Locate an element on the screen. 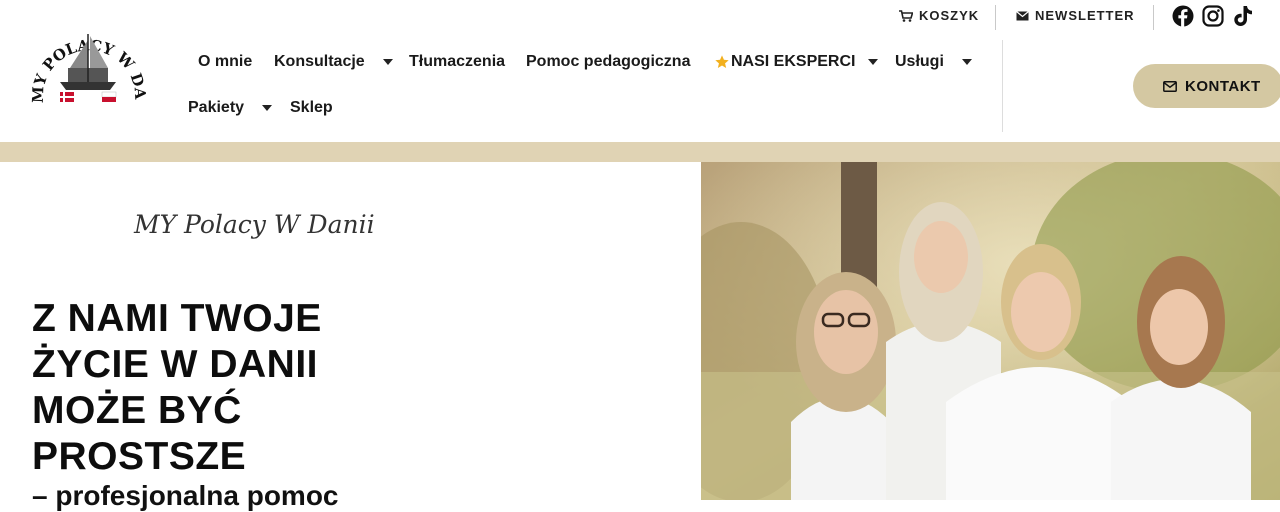  nav-item-nasi-eksperci: NASI EKSPERCI is located at coordinates (796, 62).